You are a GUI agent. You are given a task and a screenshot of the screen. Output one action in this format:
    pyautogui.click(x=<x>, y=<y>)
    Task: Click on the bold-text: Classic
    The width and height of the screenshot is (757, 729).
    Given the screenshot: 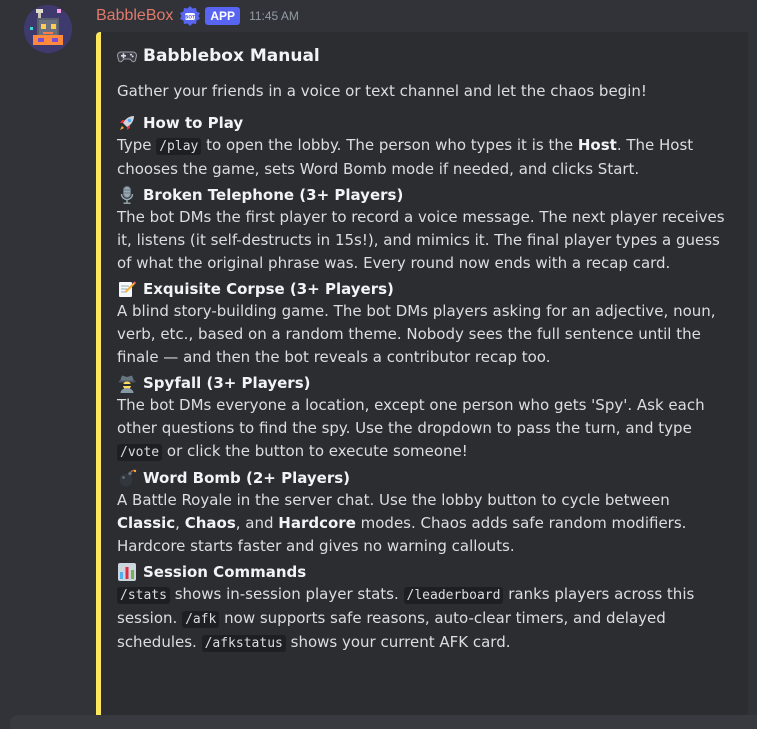 What is the action you would take?
    pyautogui.click(x=146, y=523)
    